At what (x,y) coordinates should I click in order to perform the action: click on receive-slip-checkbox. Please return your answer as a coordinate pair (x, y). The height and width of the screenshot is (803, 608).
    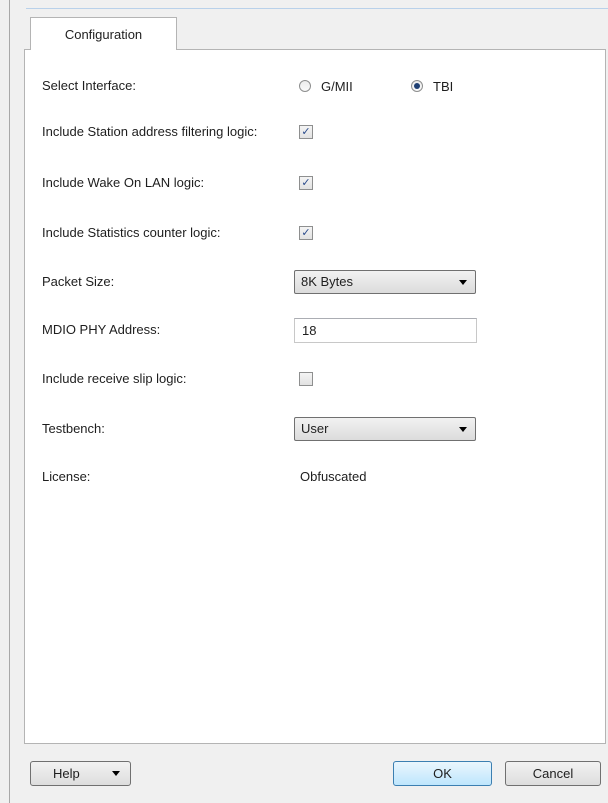
    Looking at the image, I should click on (306, 379).